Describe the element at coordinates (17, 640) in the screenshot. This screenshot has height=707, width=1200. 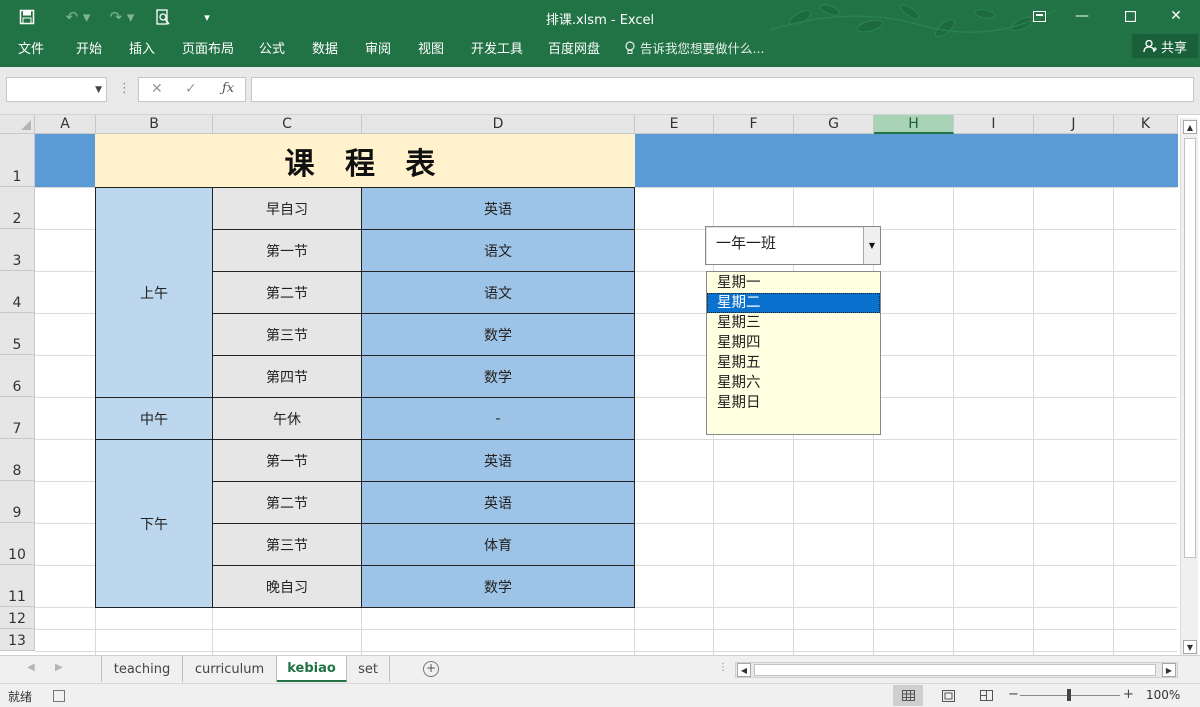
I see `row-header-13: 13` at that location.